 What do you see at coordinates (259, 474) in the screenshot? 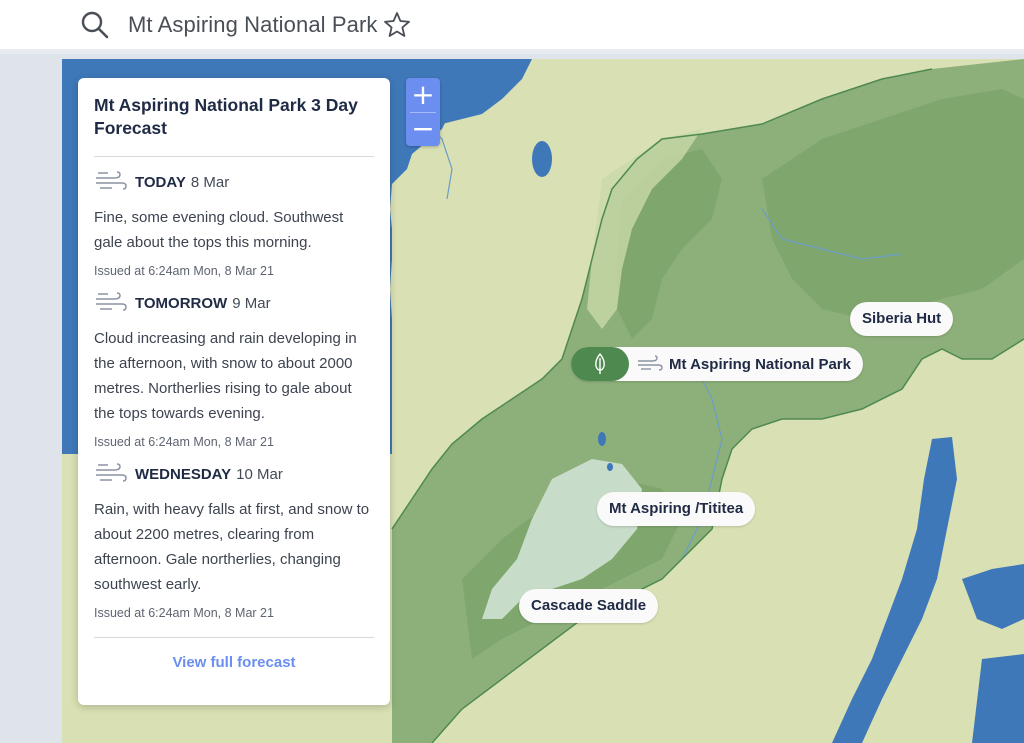
I see `day-date: 10 Mar` at bounding box center [259, 474].